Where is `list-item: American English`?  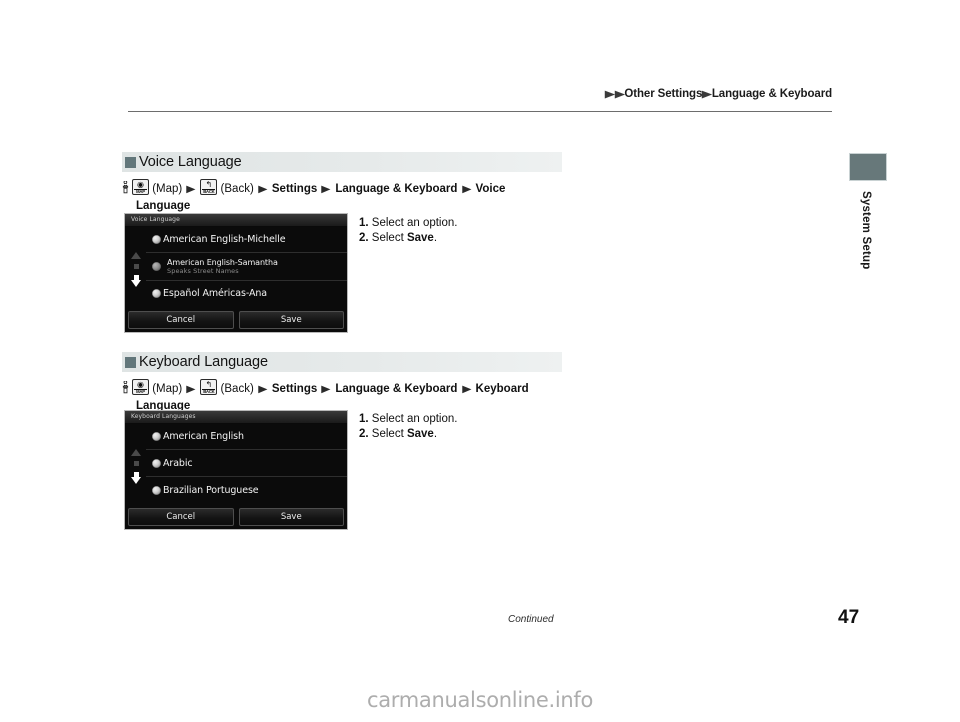 list-item: American English is located at coordinates (246, 437).